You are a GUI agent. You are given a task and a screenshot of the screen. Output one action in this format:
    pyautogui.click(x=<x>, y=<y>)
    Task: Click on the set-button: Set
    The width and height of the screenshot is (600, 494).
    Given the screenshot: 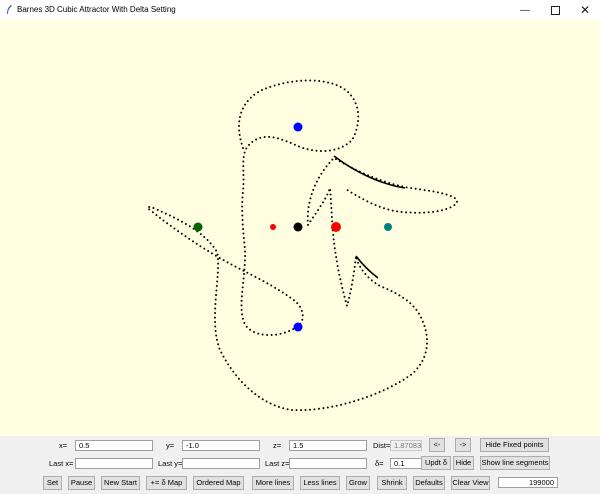 What is the action you would take?
    pyautogui.click(x=52, y=483)
    